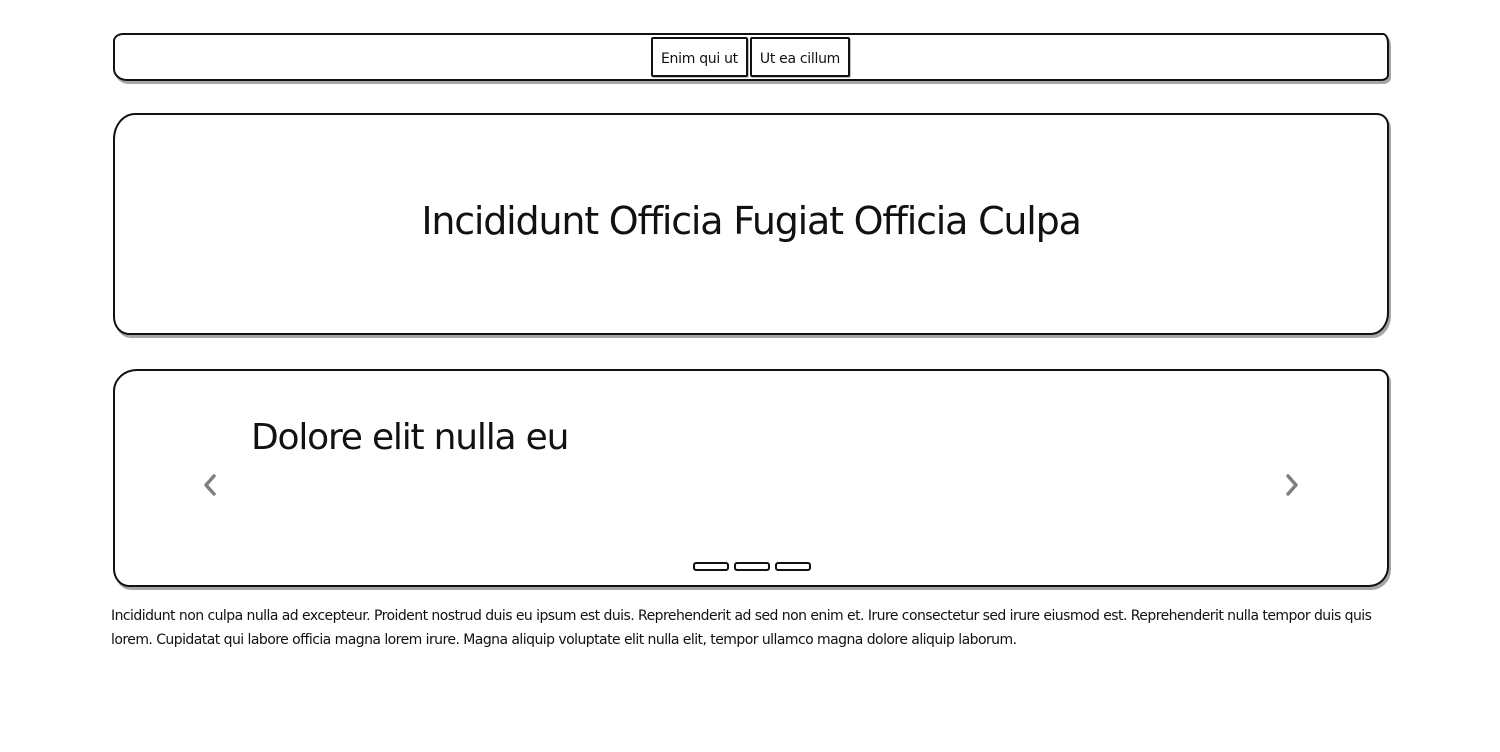  I want to click on nav-button-ut-ea-cillum: Ut ea cillum, so click(799, 57).